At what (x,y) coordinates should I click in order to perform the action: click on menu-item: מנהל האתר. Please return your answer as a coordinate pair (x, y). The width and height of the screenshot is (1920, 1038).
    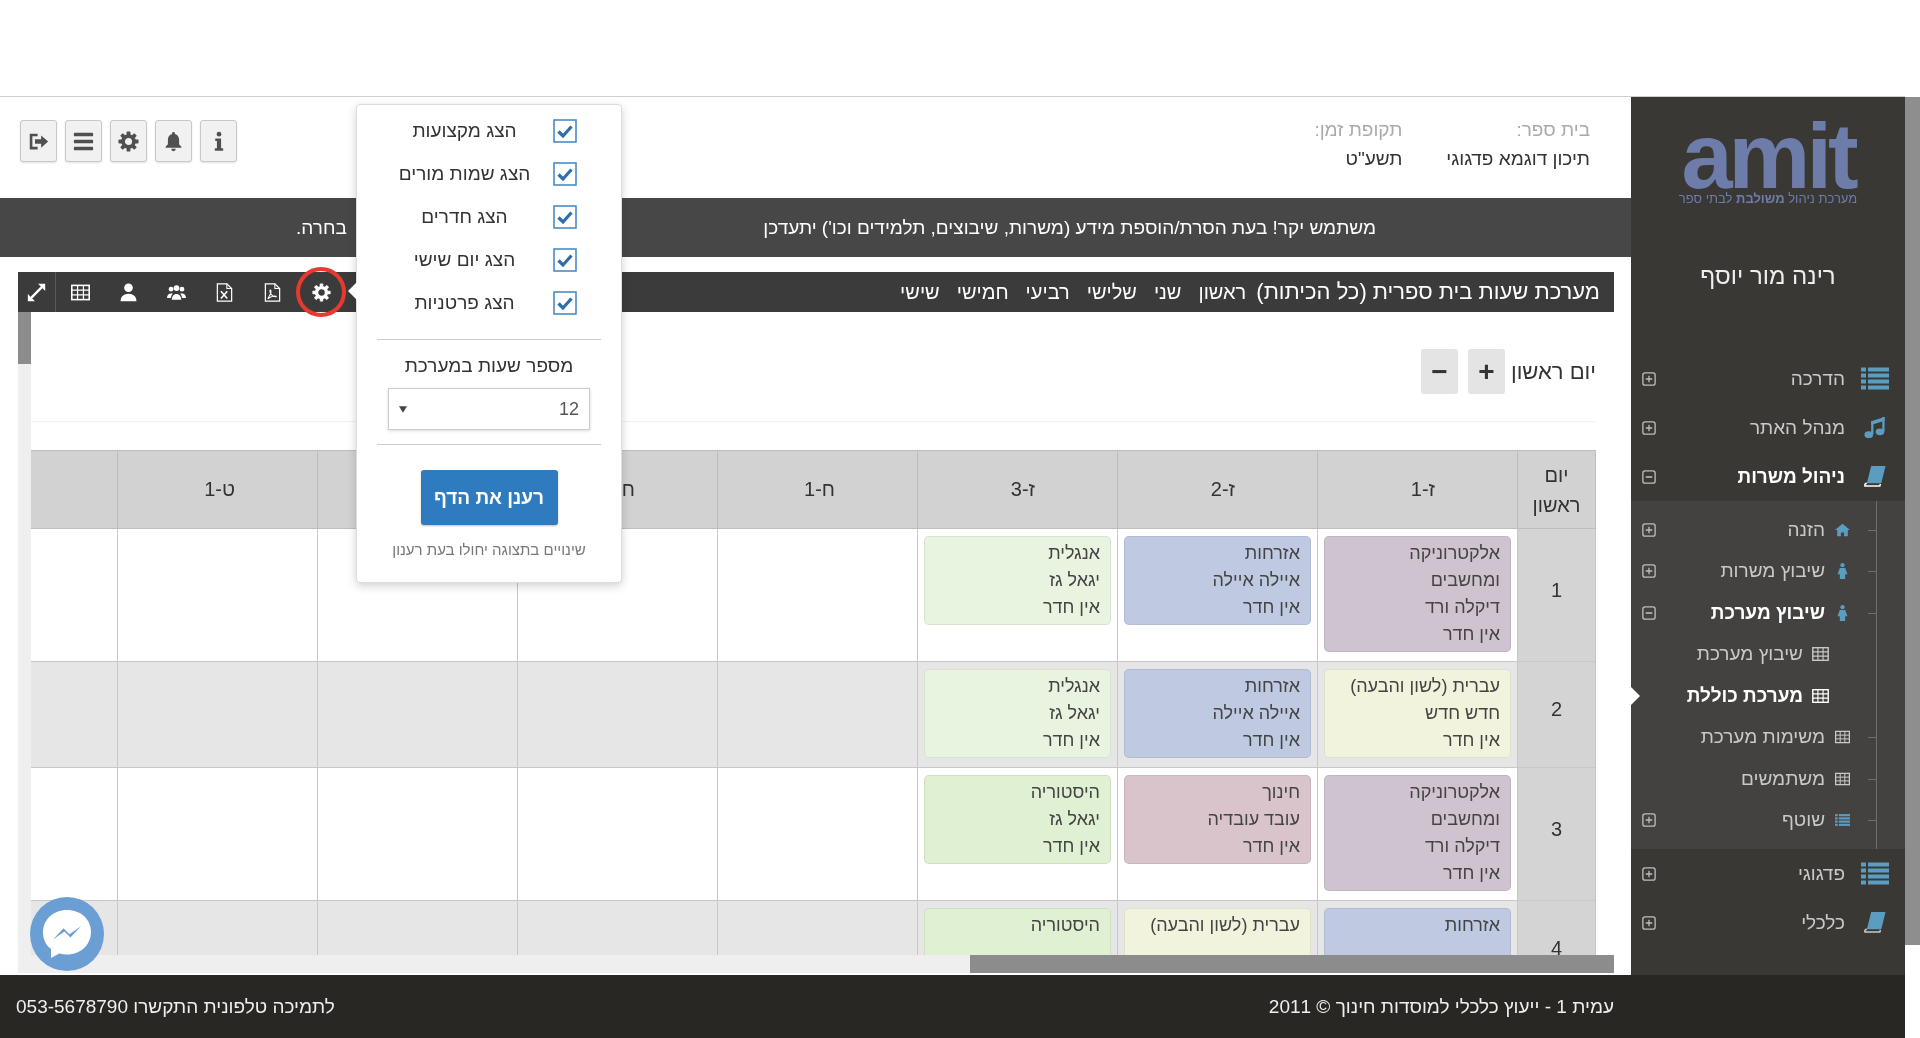
    Looking at the image, I should click on (1768, 427).